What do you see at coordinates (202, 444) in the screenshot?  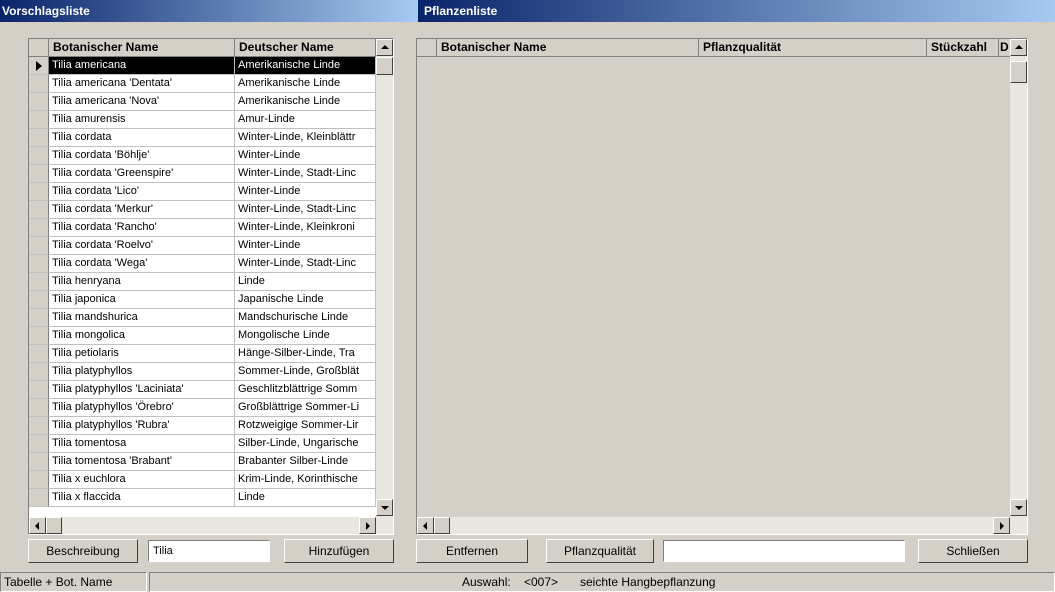 I see `table-row: Tilia tomentosa Silber-Linde, Ungarische` at bounding box center [202, 444].